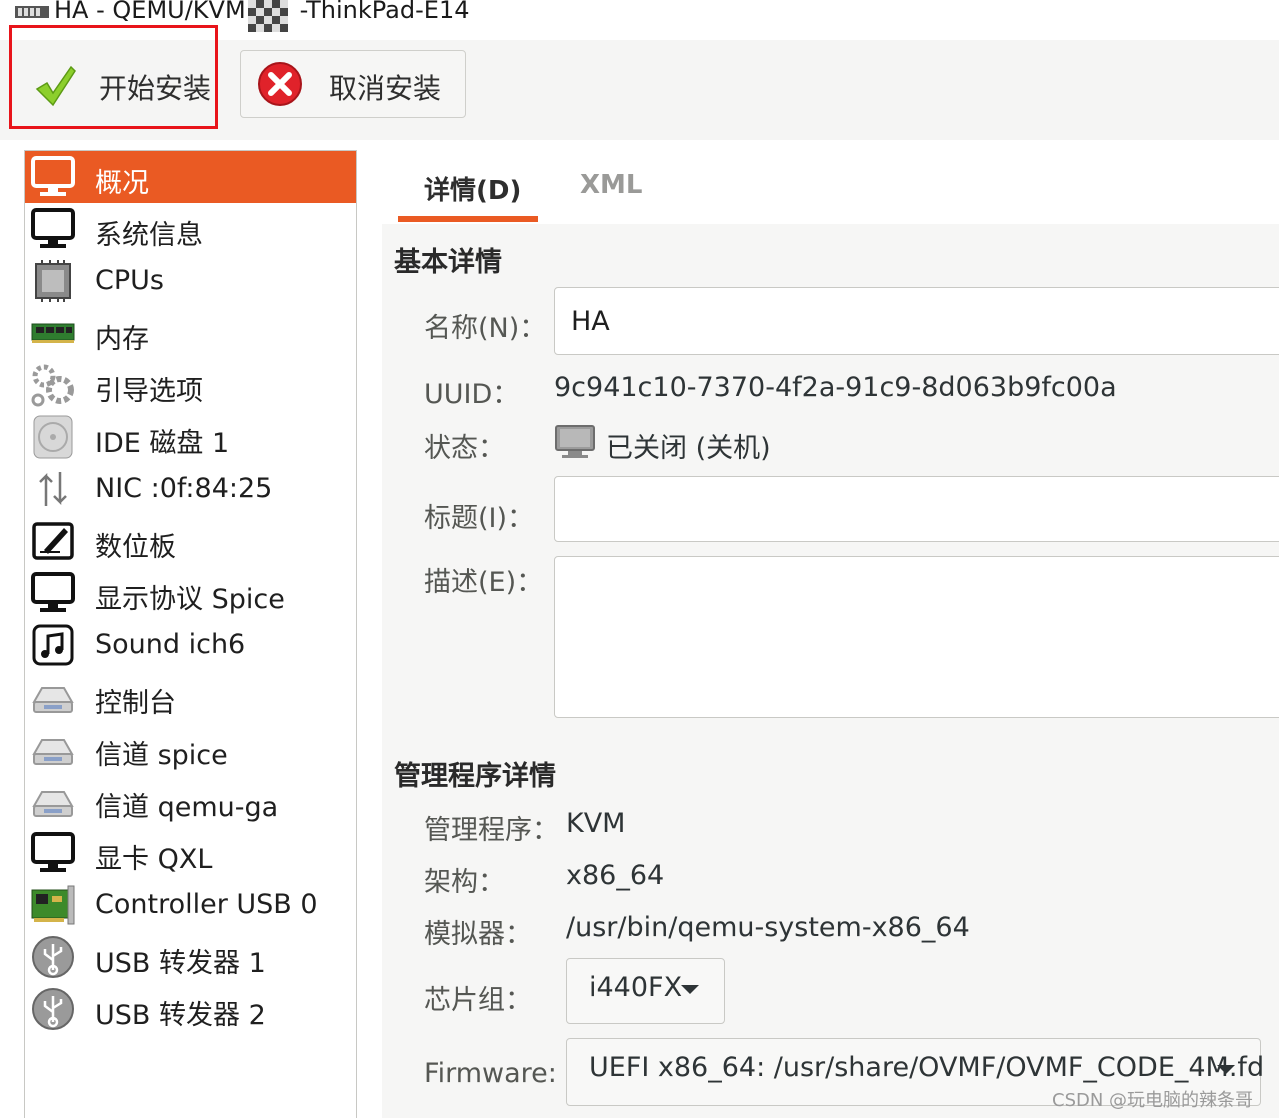  I want to click on hypervisor-value: KVM, so click(596, 823).